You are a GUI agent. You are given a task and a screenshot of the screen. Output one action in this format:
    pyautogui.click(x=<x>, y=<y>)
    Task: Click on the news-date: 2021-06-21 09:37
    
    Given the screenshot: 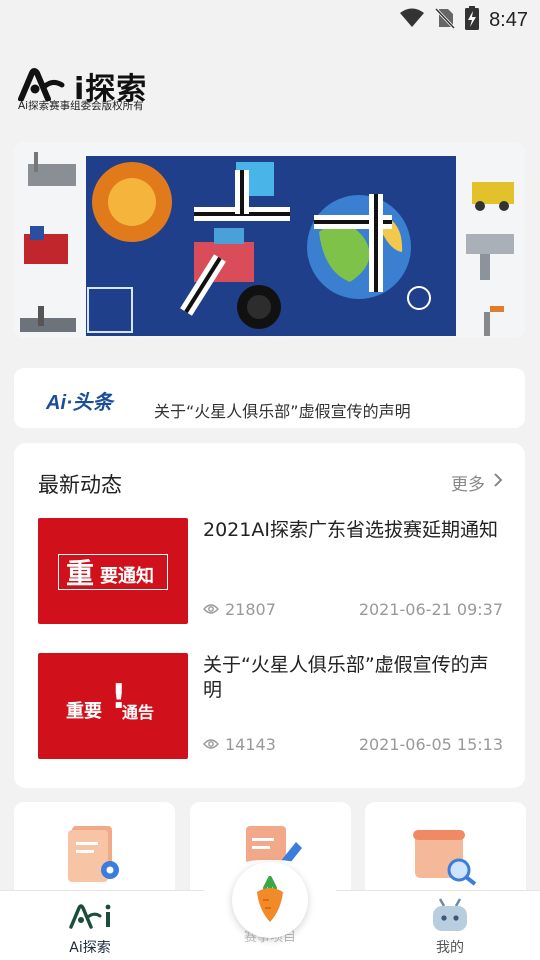 What is the action you would take?
    pyautogui.click(x=430, y=609)
    